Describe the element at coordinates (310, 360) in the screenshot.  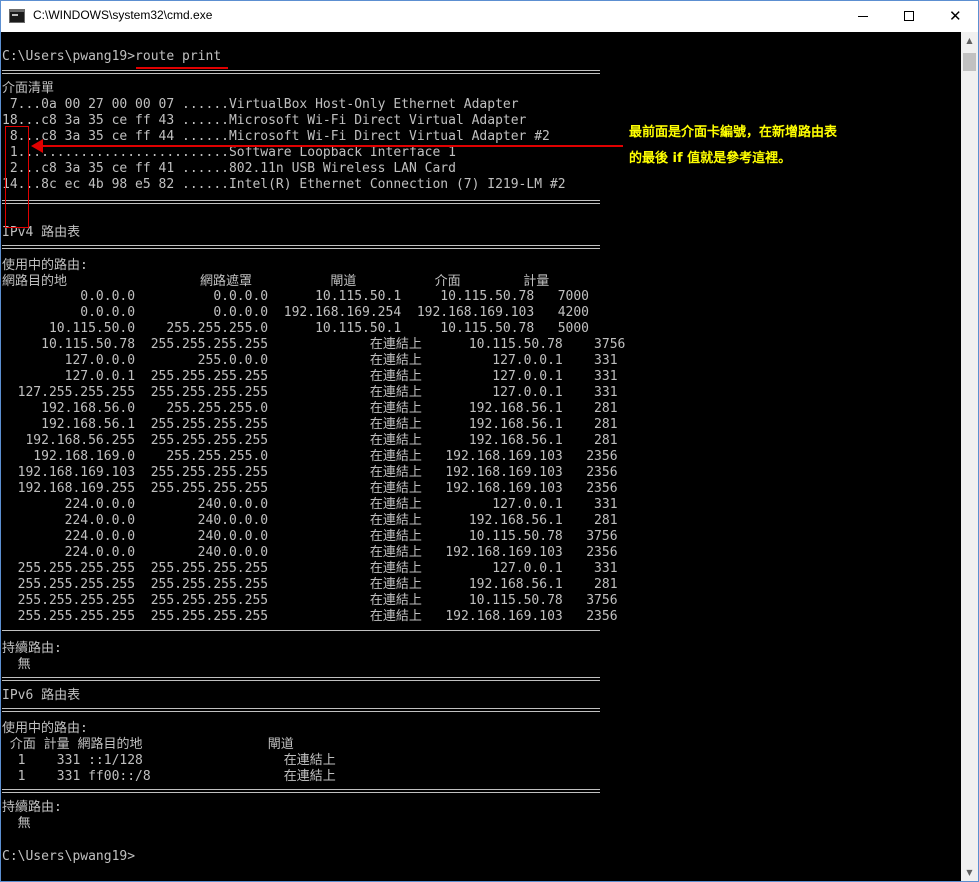
I see `ipv4-route-row: 127.0.0.0 255.0.0.0 在連結上 127.0.0.1 331` at that location.